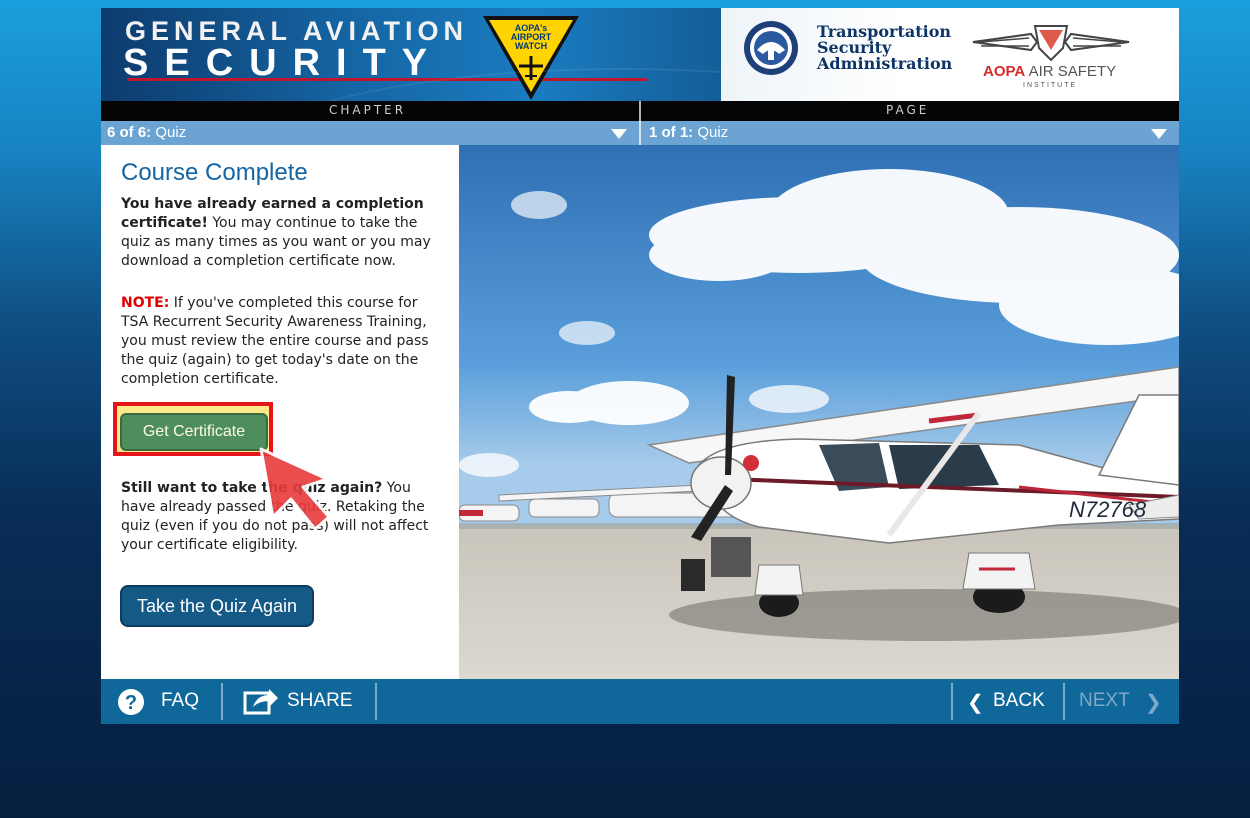 This screenshot has width=1250, height=818. I want to click on tsa-wordmark: Transportation Security Administration, so click(902, 48).